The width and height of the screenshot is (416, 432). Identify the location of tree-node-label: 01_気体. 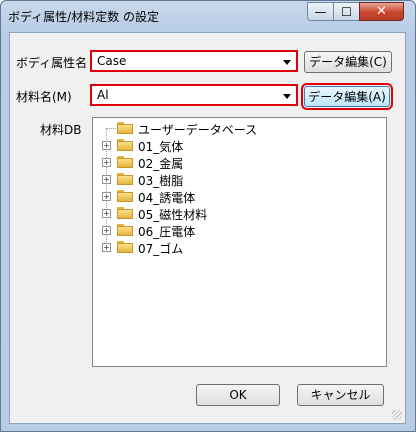
(161, 147).